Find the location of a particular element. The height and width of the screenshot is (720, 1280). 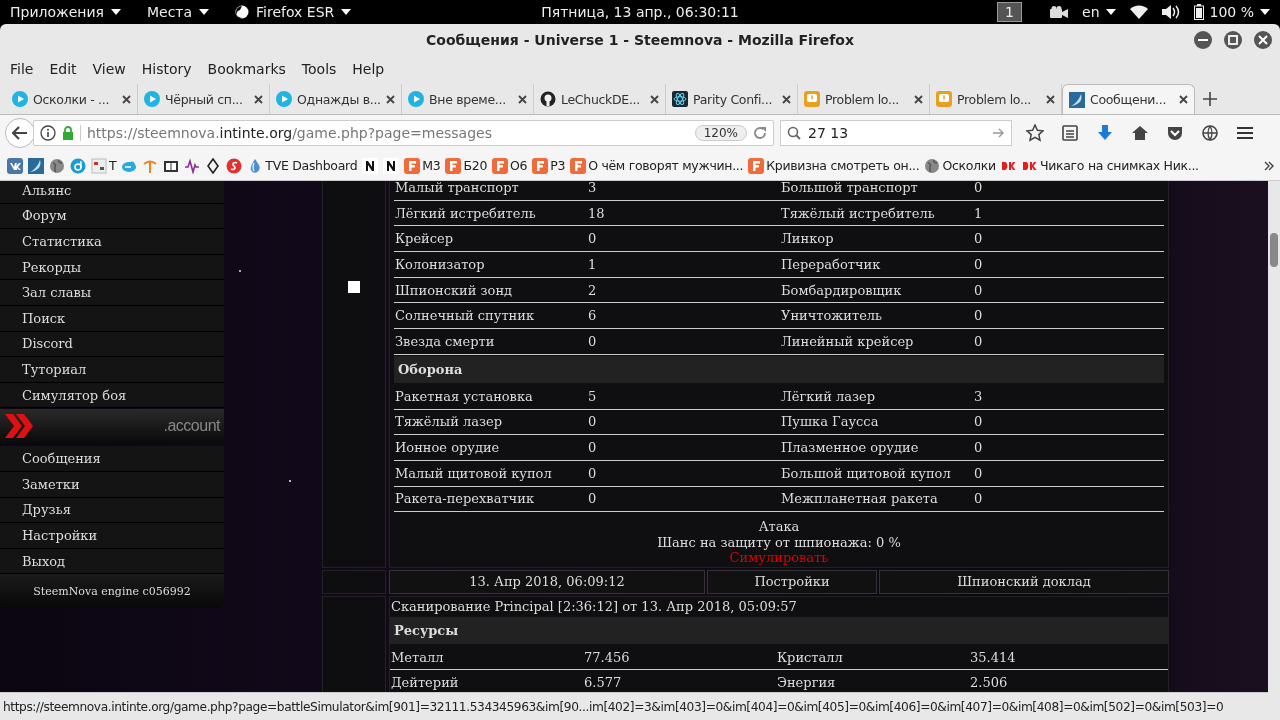

bookmark: Осколки is located at coordinates (960, 165).